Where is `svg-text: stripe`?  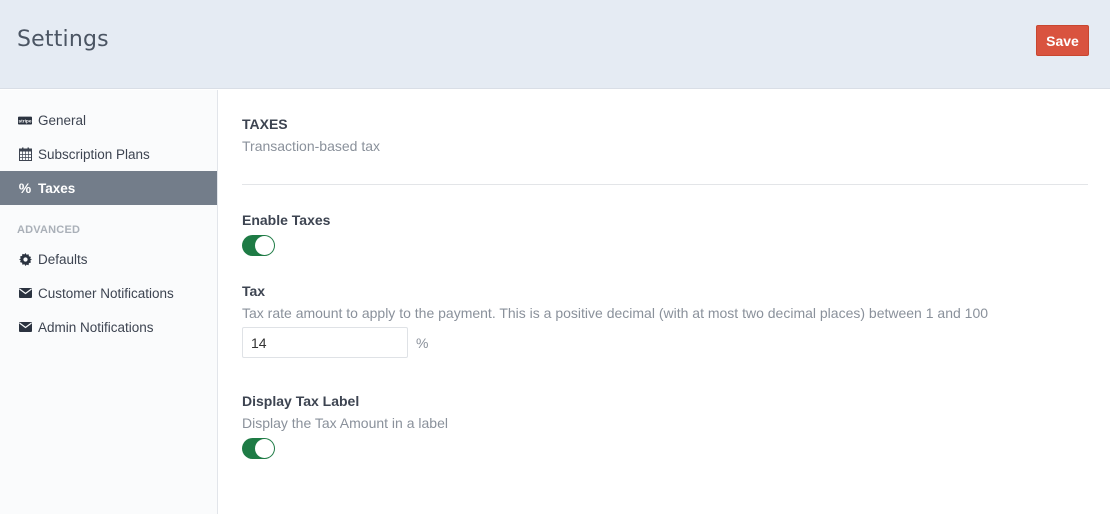
svg-text: stripe is located at coordinates (24, 121).